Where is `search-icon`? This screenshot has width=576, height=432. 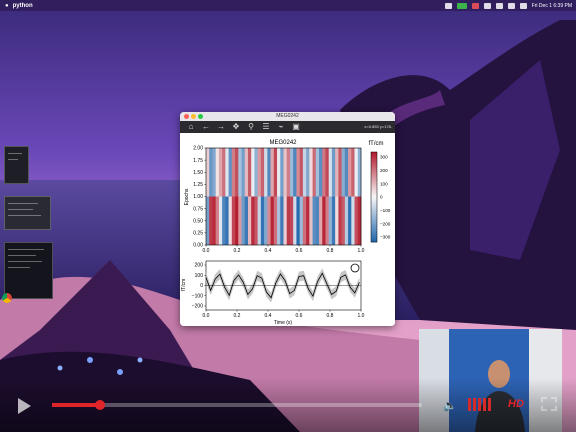 search-icon is located at coordinates (511, 5).